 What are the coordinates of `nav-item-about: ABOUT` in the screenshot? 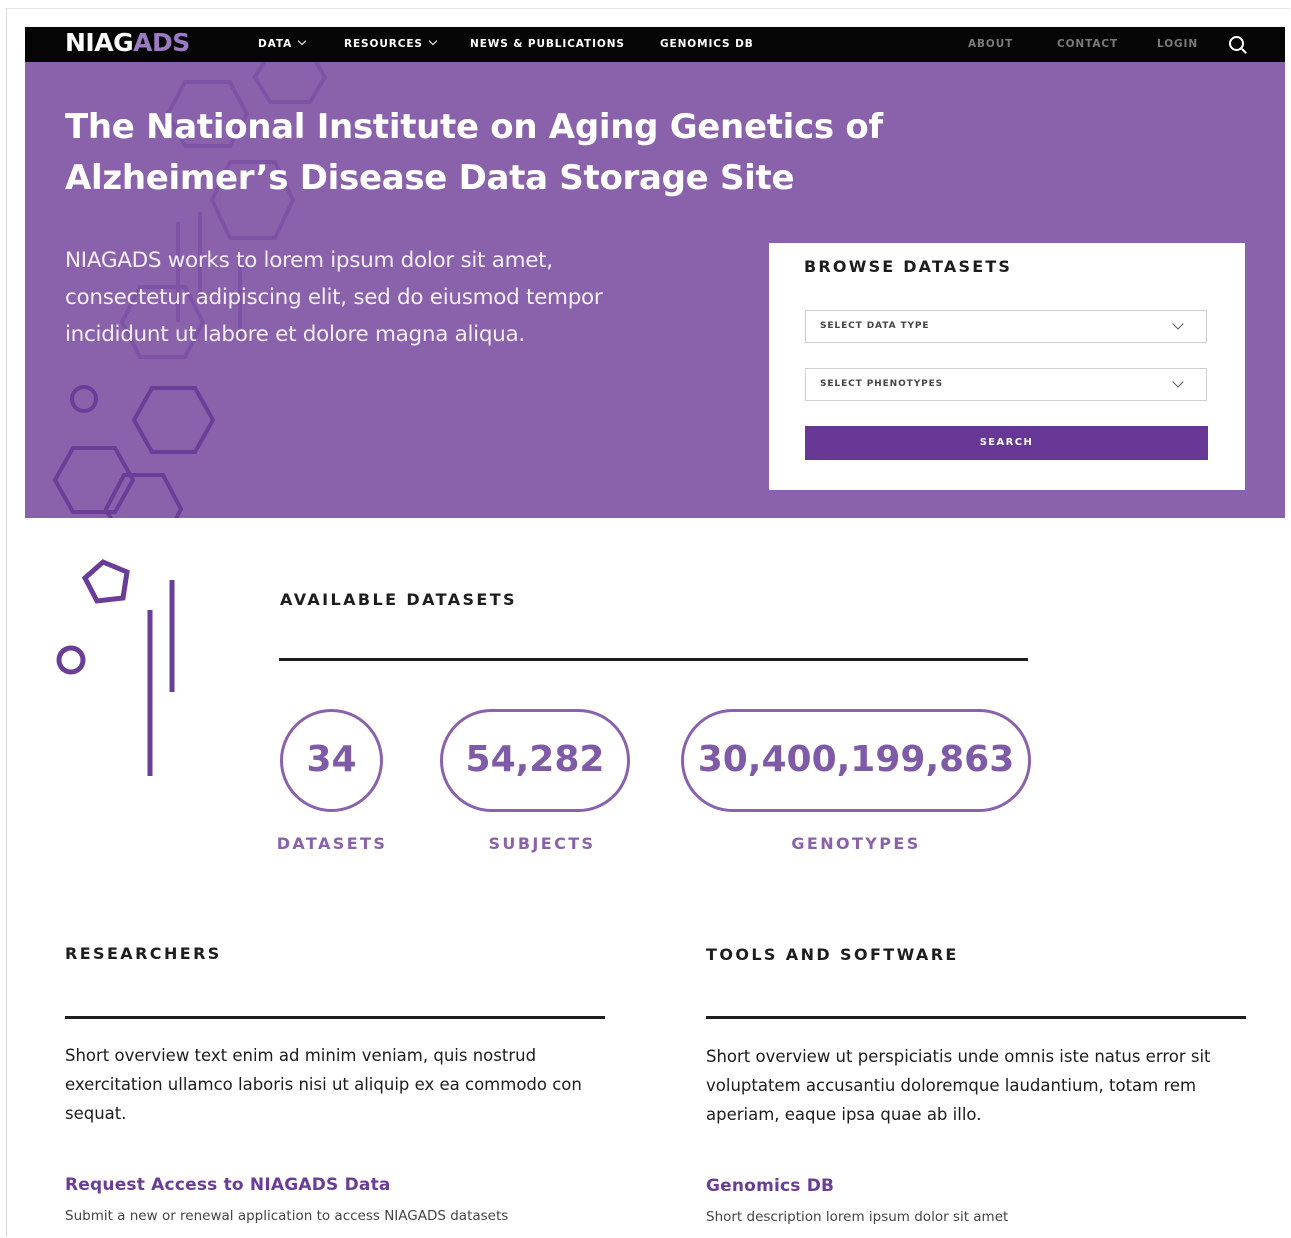 It's located at (990, 44).